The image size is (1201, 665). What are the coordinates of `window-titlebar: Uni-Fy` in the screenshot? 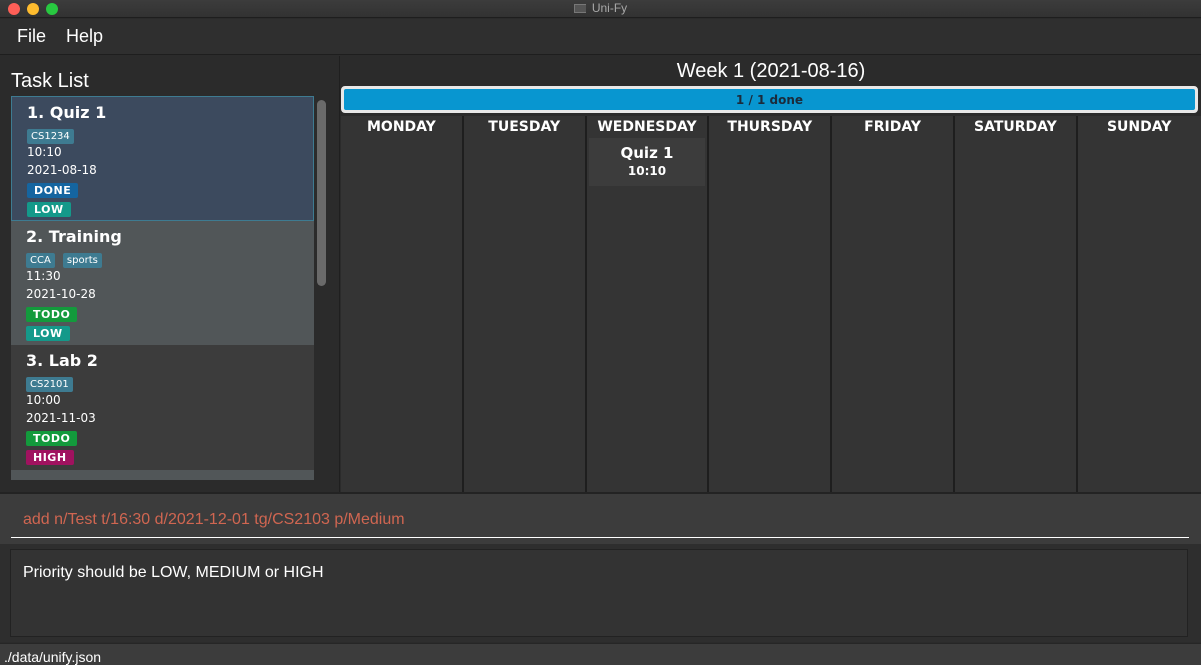 It's located at (600, 9).